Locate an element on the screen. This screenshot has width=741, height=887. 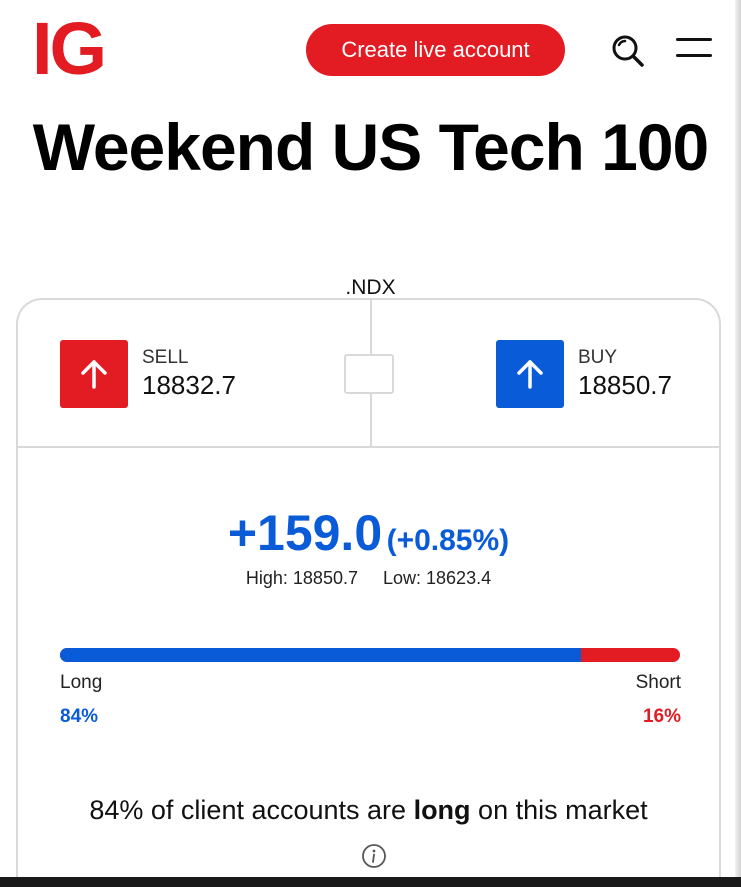
sentiment-suffix: on this market is located at coordinates (559, 810).